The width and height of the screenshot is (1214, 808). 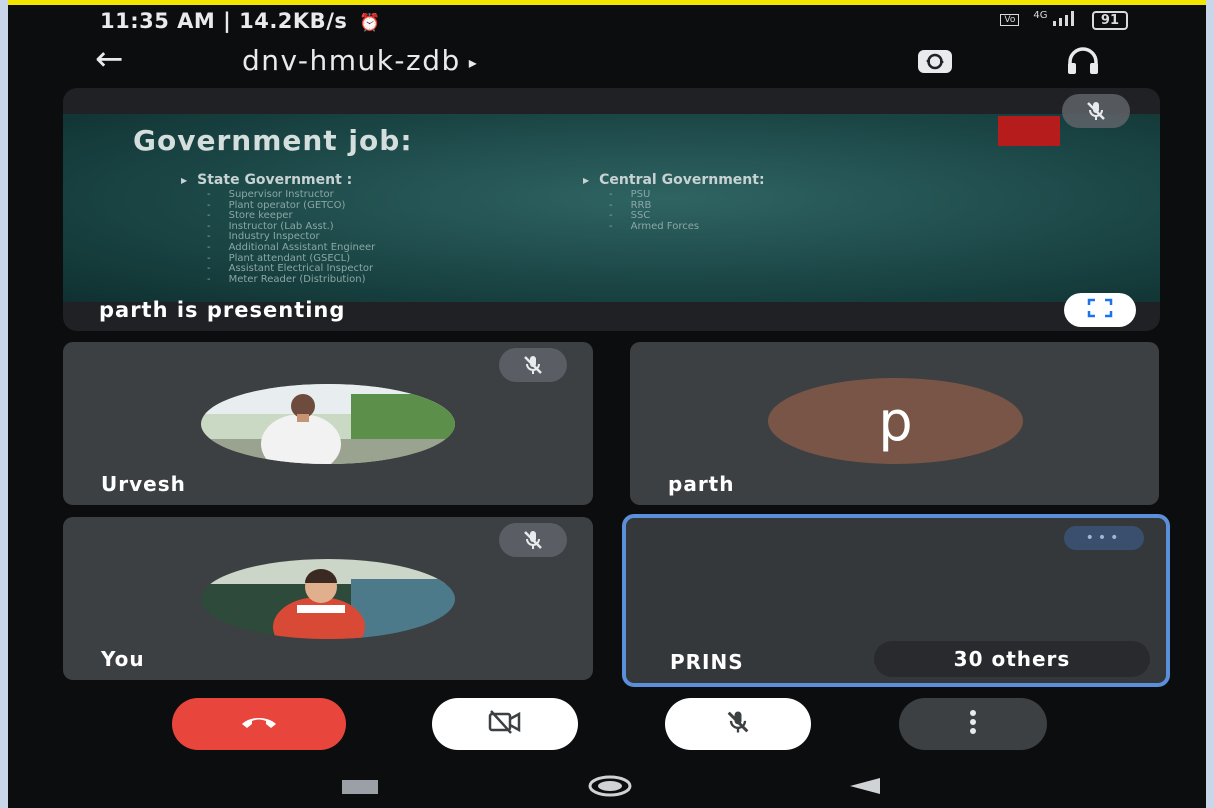 I want to click on status-icons: Vo 4G 91, so click(x=1064, y=20).